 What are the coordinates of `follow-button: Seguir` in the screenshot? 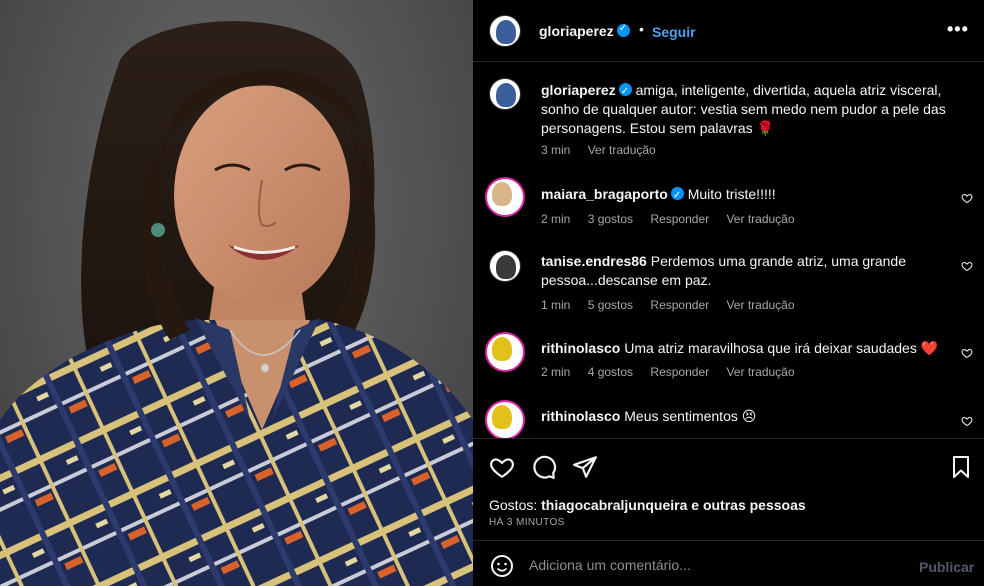 It's located at (674, 32).